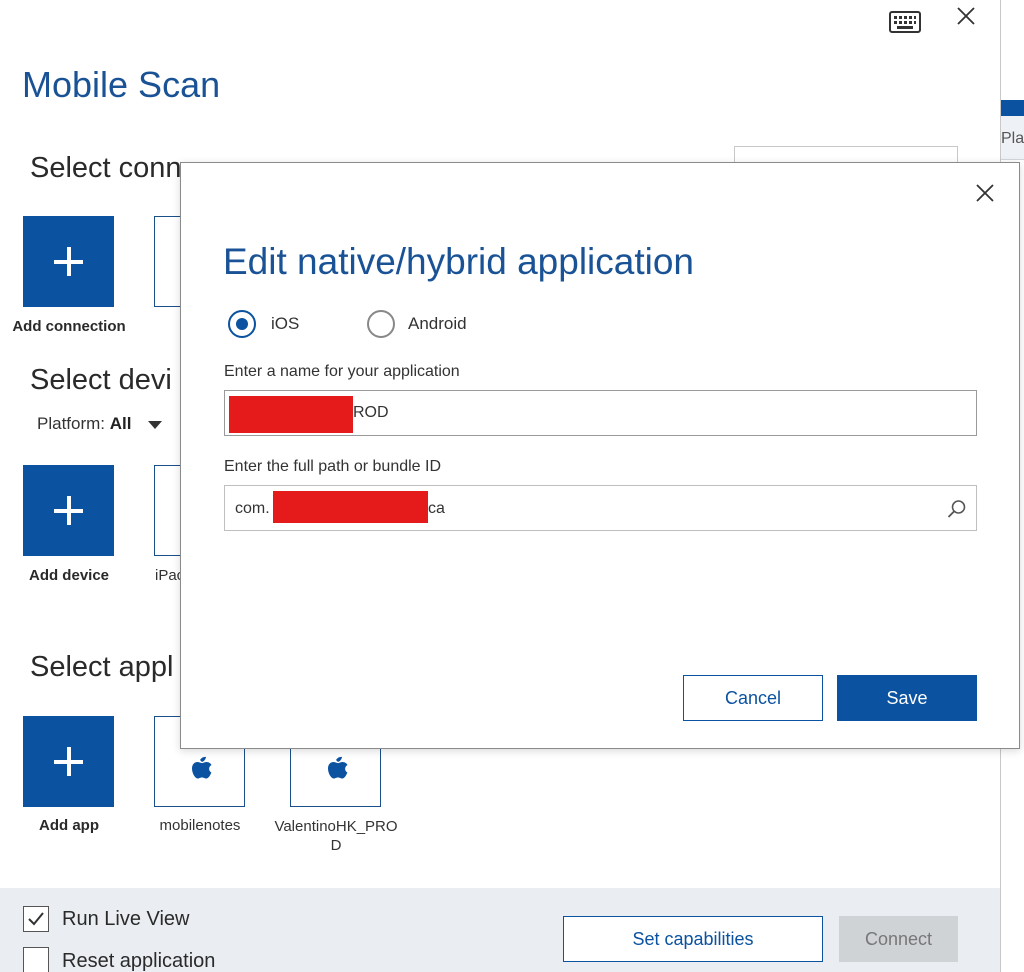 The width and height of the screenshot is (1024, 972). What do you see at coordinates (69, 825) in the screenshot?
I see `add-app-label: Add app` at bounding box center [69, 825].